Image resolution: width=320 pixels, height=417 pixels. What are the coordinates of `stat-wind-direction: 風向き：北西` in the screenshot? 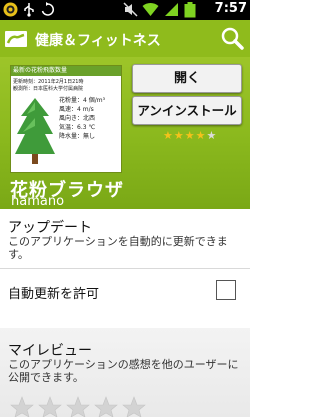 It's located at (77, 118).